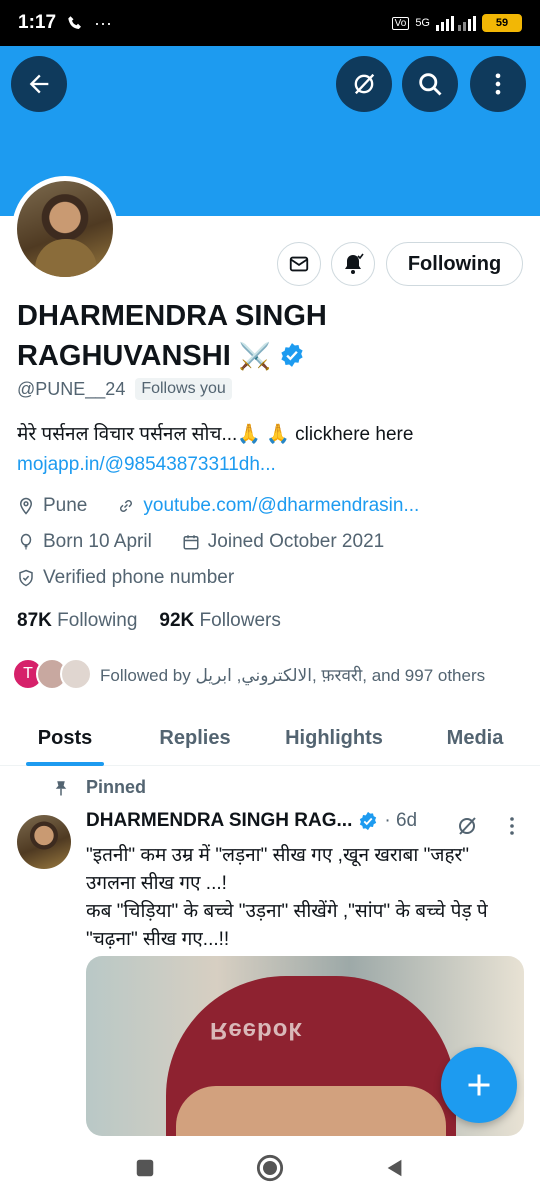 This screenshot has height=1200, width=540. What do you see at coordinates (65, 505) in the screenshot?
I see `location-text: Pune` at bounding box center [65, 505].